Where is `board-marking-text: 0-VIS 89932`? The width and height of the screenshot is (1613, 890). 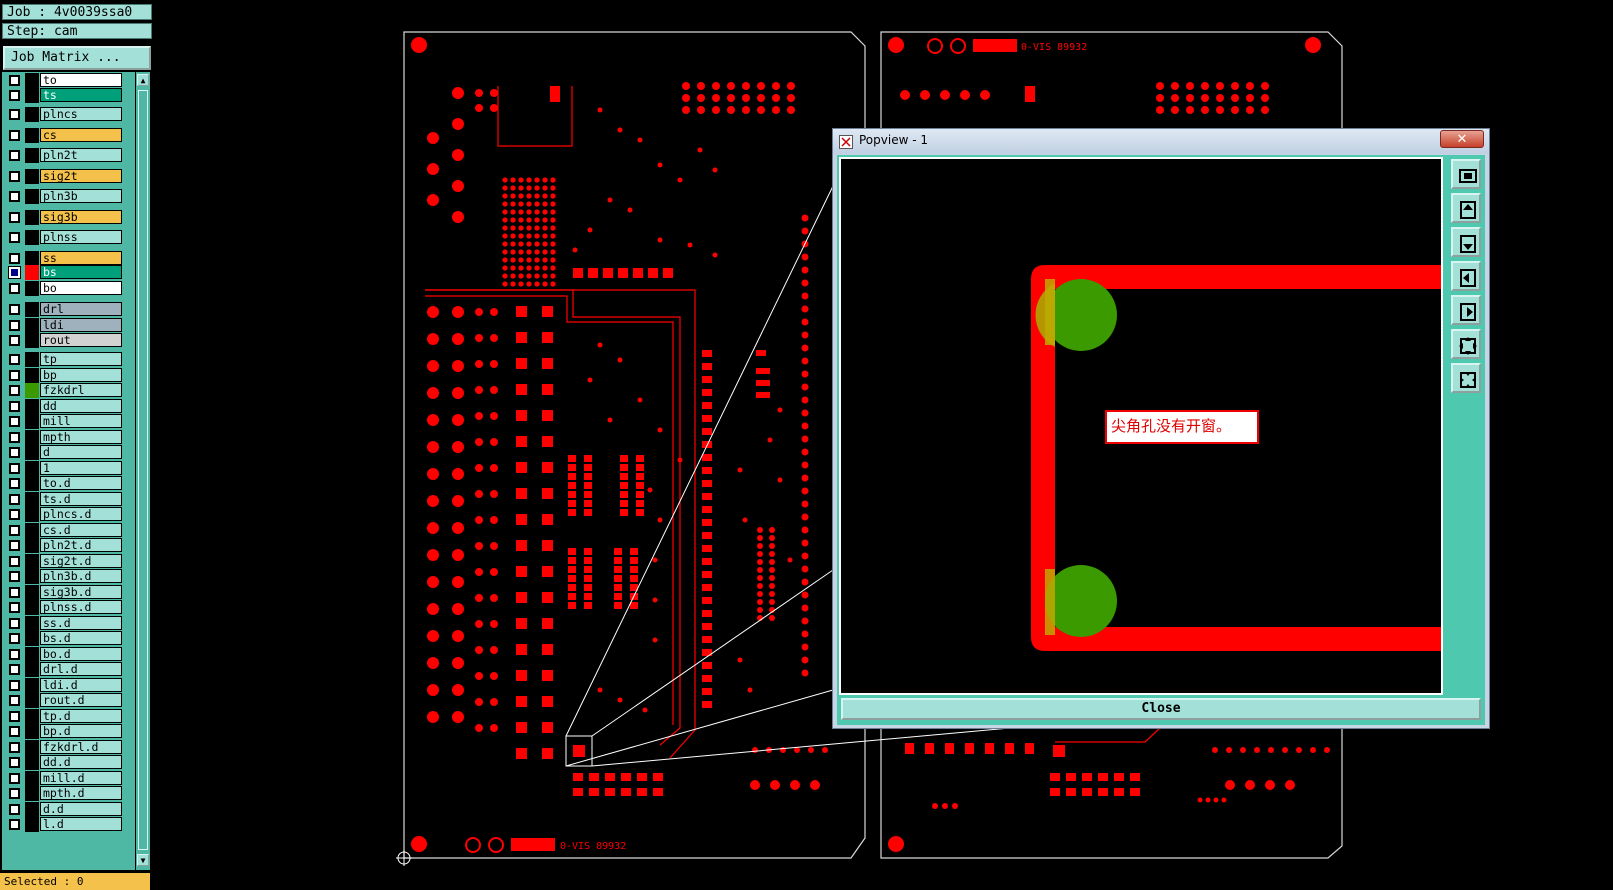 board-marking-text: 0-VIS 89932 is located at coordinates (593, 846).